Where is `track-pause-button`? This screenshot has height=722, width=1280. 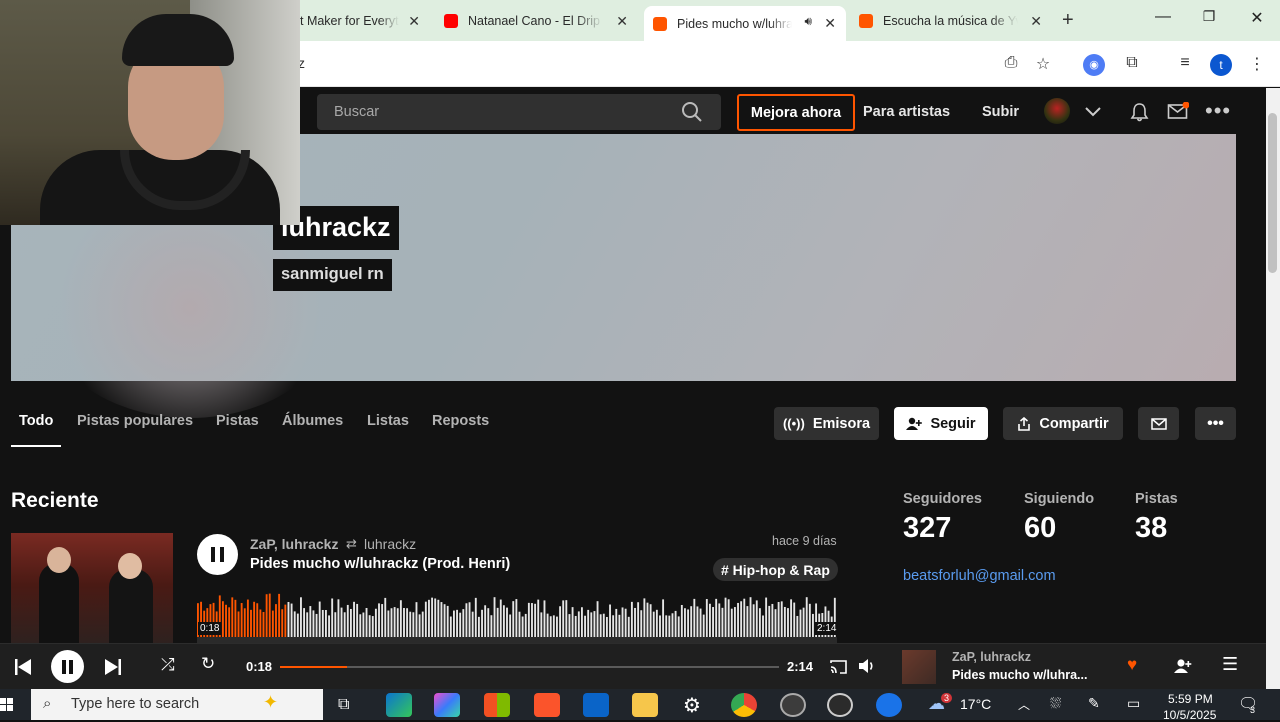 track-pause-button is located at coordinates (217, 554).